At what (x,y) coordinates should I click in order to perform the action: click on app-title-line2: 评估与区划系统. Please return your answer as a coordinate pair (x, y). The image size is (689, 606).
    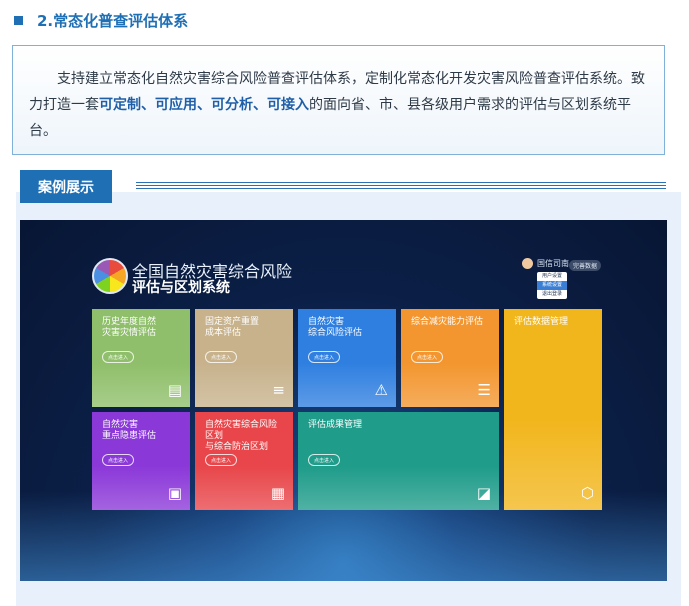
    Looking at the image, I should click on (181, 288).